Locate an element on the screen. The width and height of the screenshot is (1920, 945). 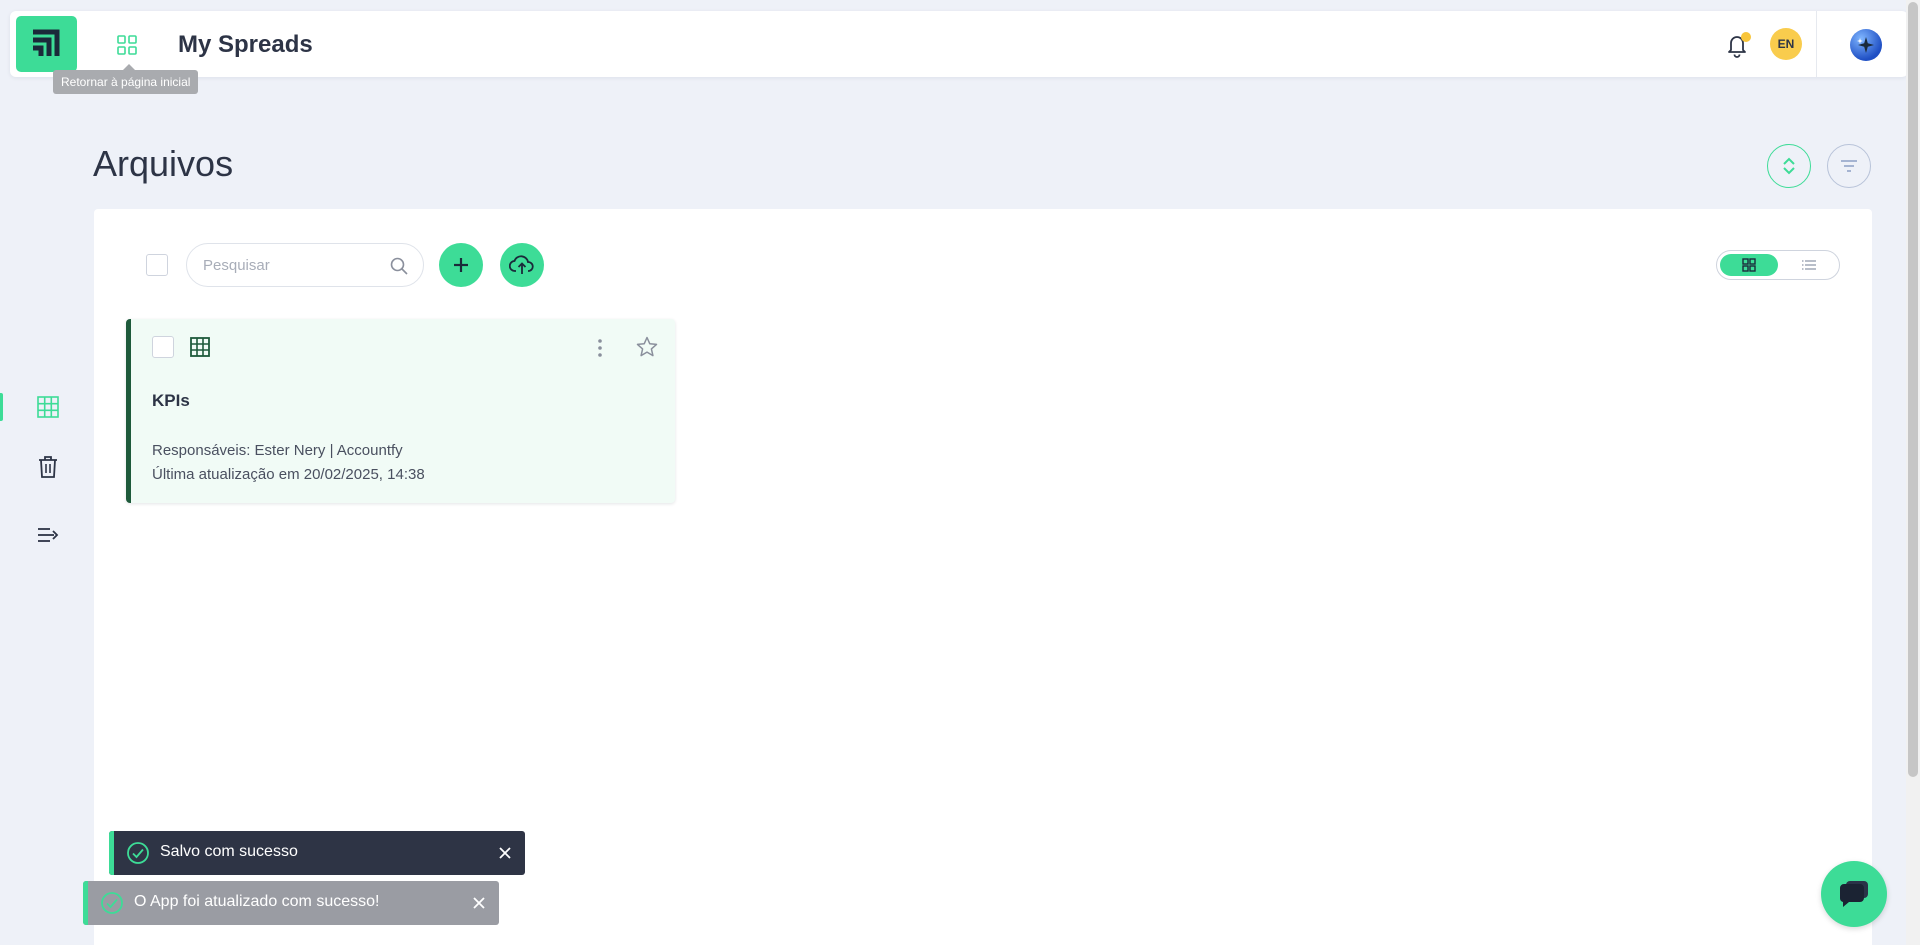
chat-button is located at coordinates (1854, 894).